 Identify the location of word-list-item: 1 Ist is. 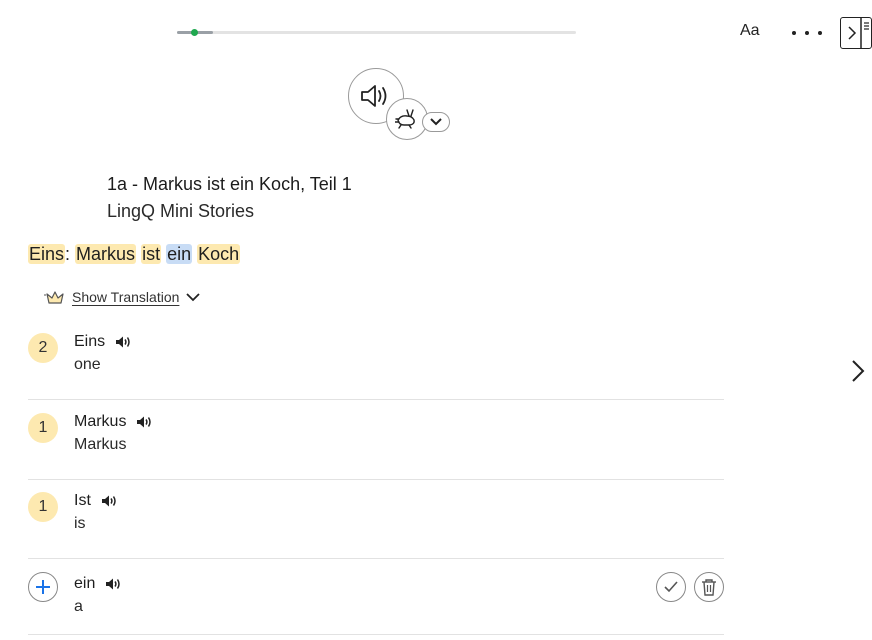
(376, 519).